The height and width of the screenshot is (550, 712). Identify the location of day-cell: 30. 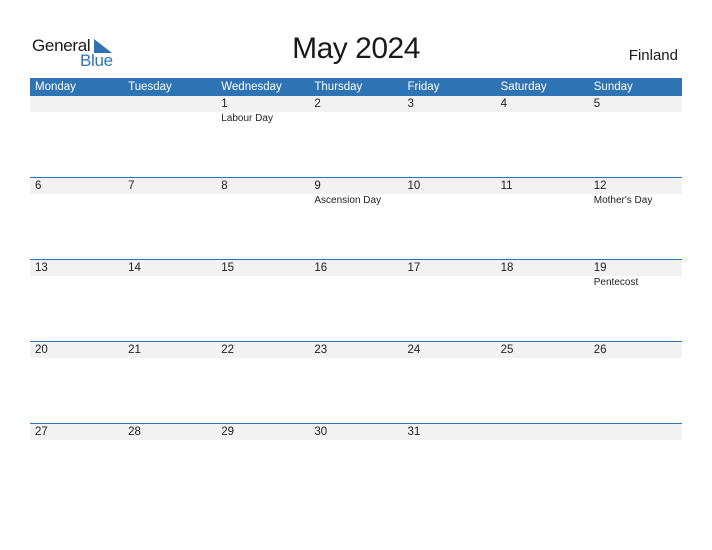
(355, 432).